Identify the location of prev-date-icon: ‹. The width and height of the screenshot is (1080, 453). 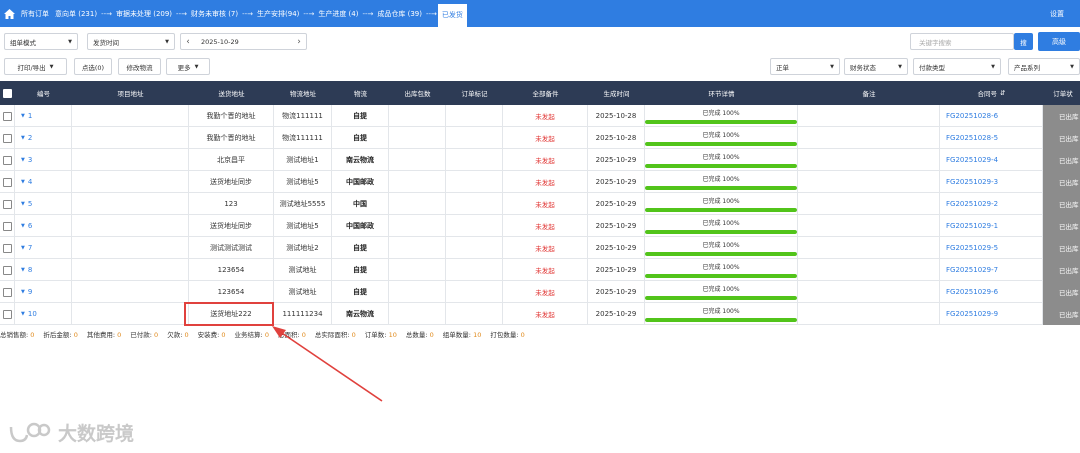
(188, 42).